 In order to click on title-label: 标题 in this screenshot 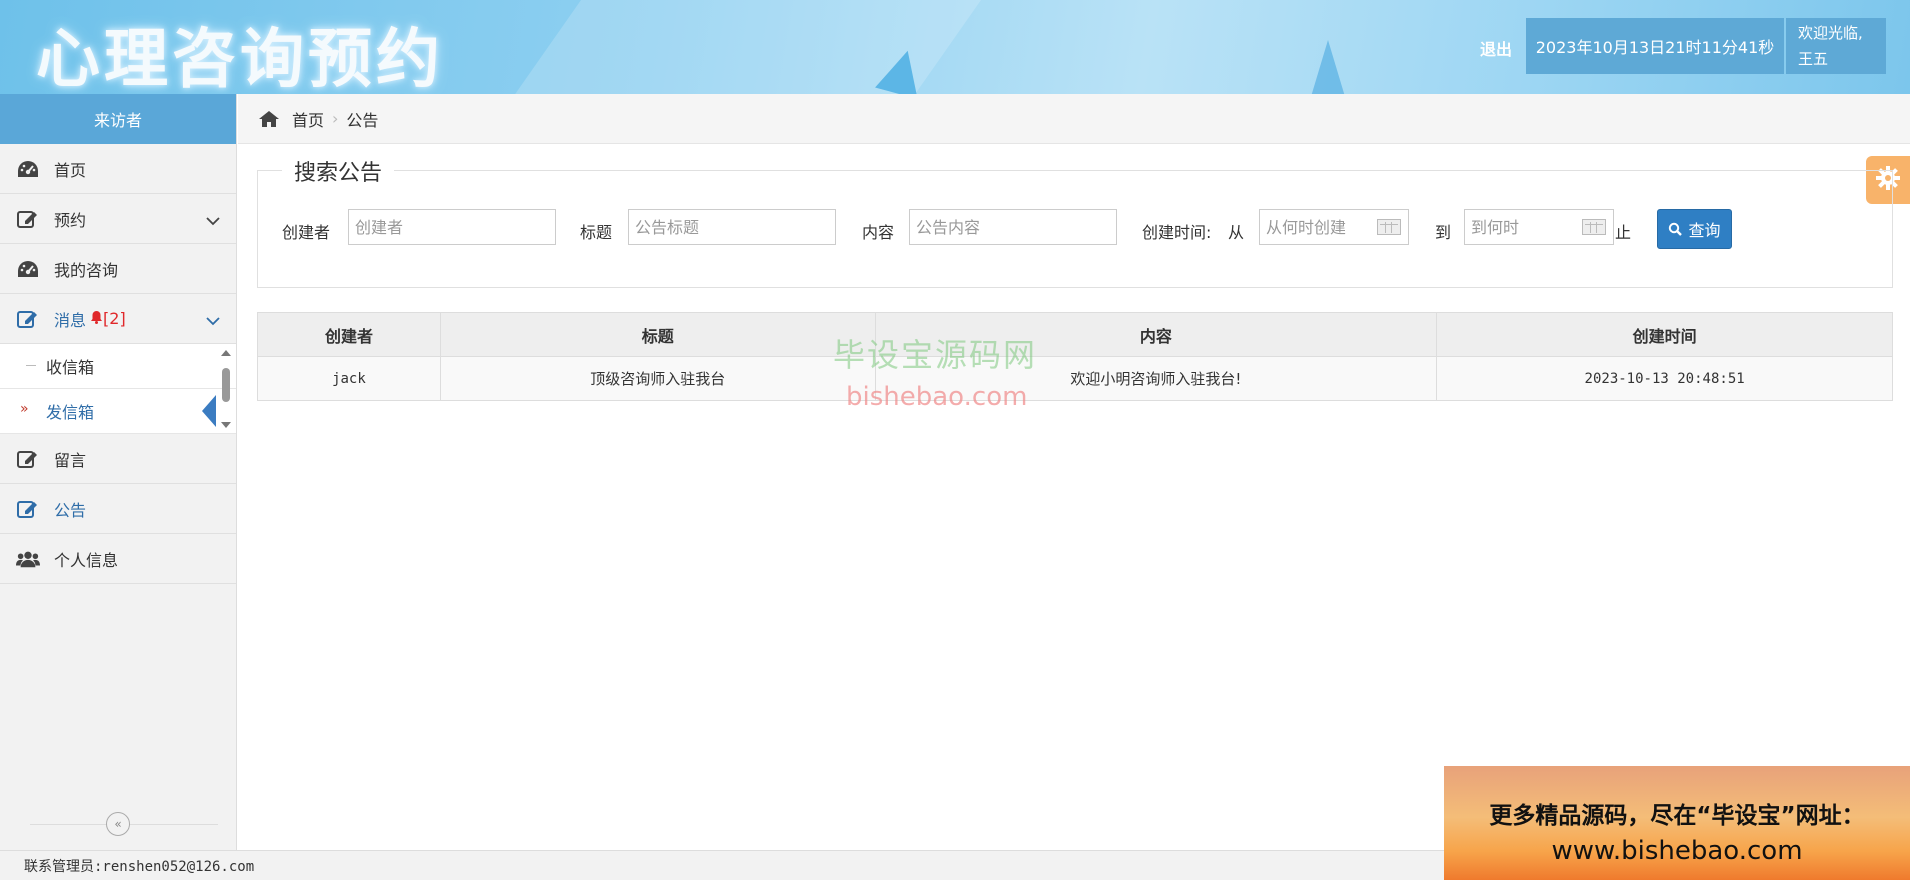, I will do `click(596, 232)`.